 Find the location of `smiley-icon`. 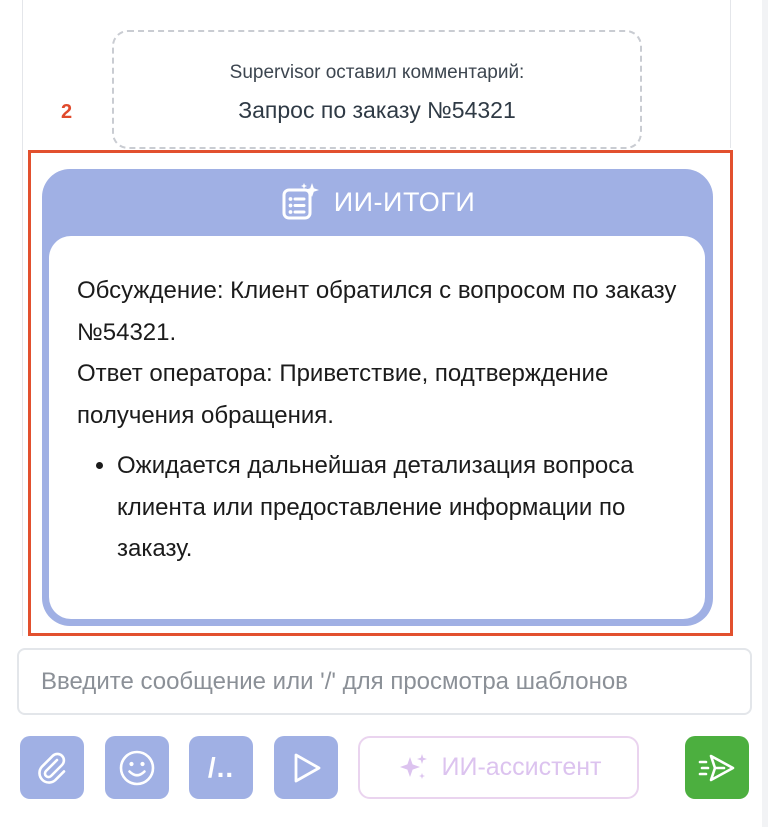

smiley-icon is located at coordinates (137, 767).